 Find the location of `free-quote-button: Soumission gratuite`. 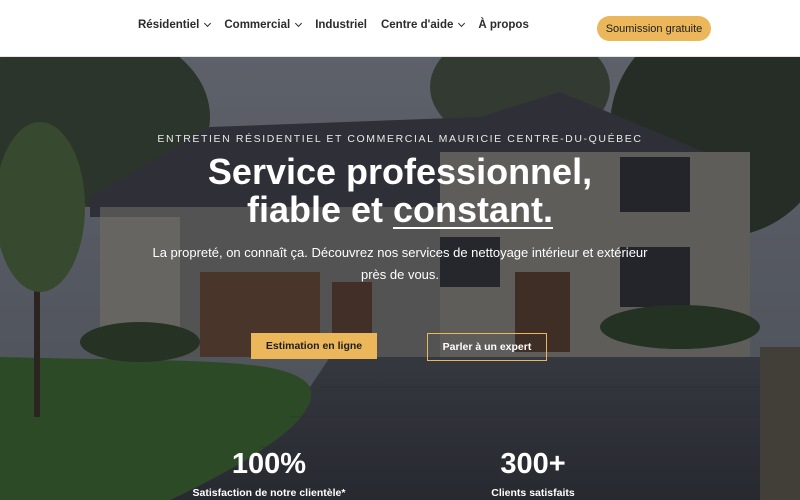

free-quote-button: Soumission gratuite is located at coordinates (654, 28).